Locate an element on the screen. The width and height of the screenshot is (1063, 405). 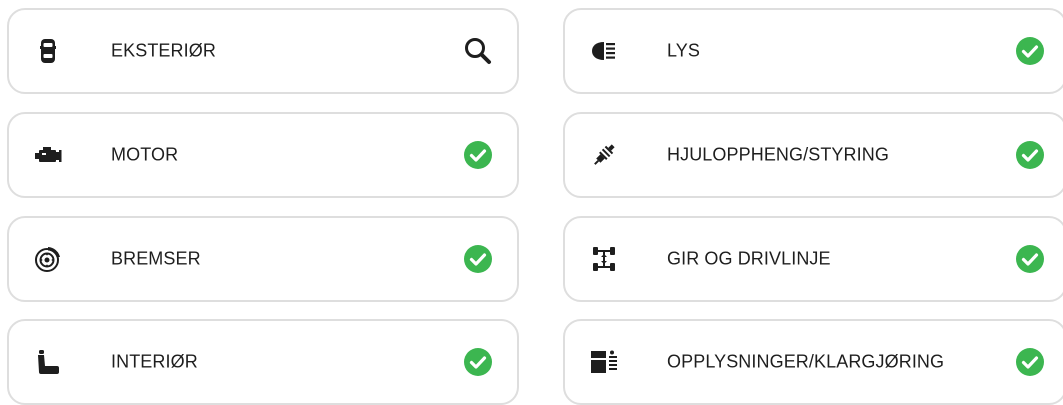
brake-disc-icon is located at coordinates (48, 259).